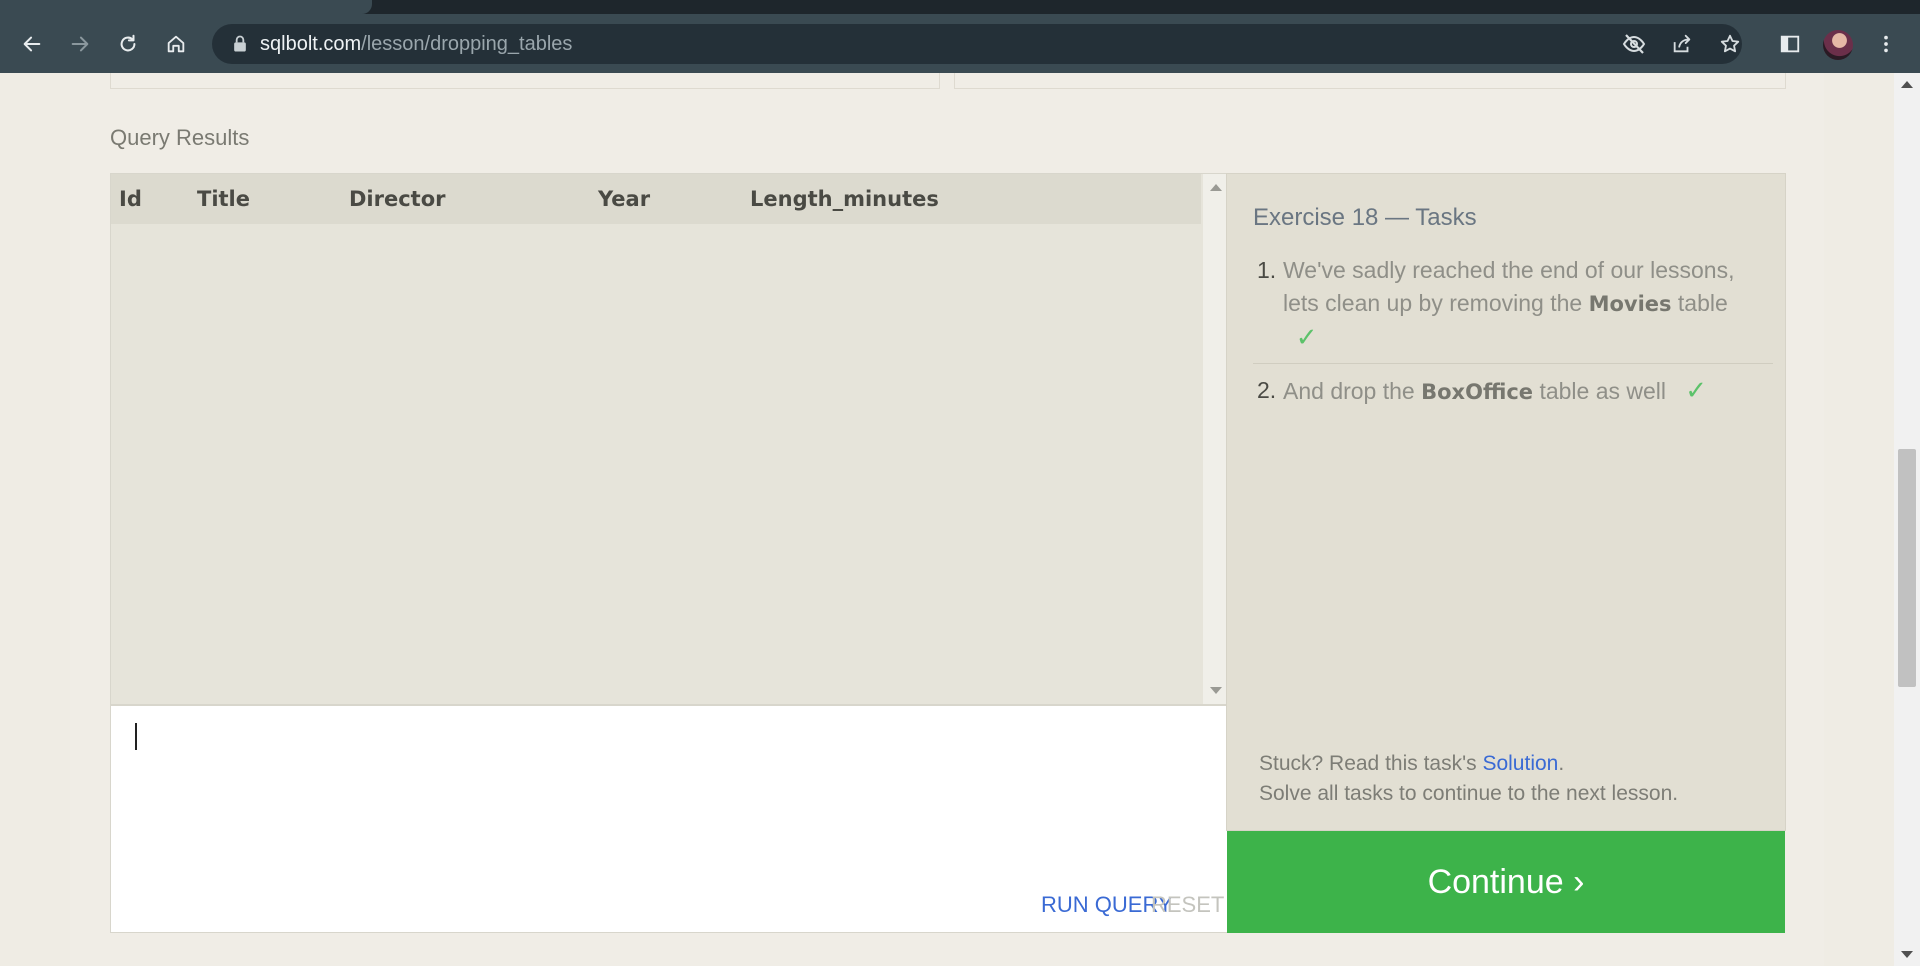 Image resolution: width=1920 pixels, height=966 pixels. I want to click on text-caret, so click(136, 736).